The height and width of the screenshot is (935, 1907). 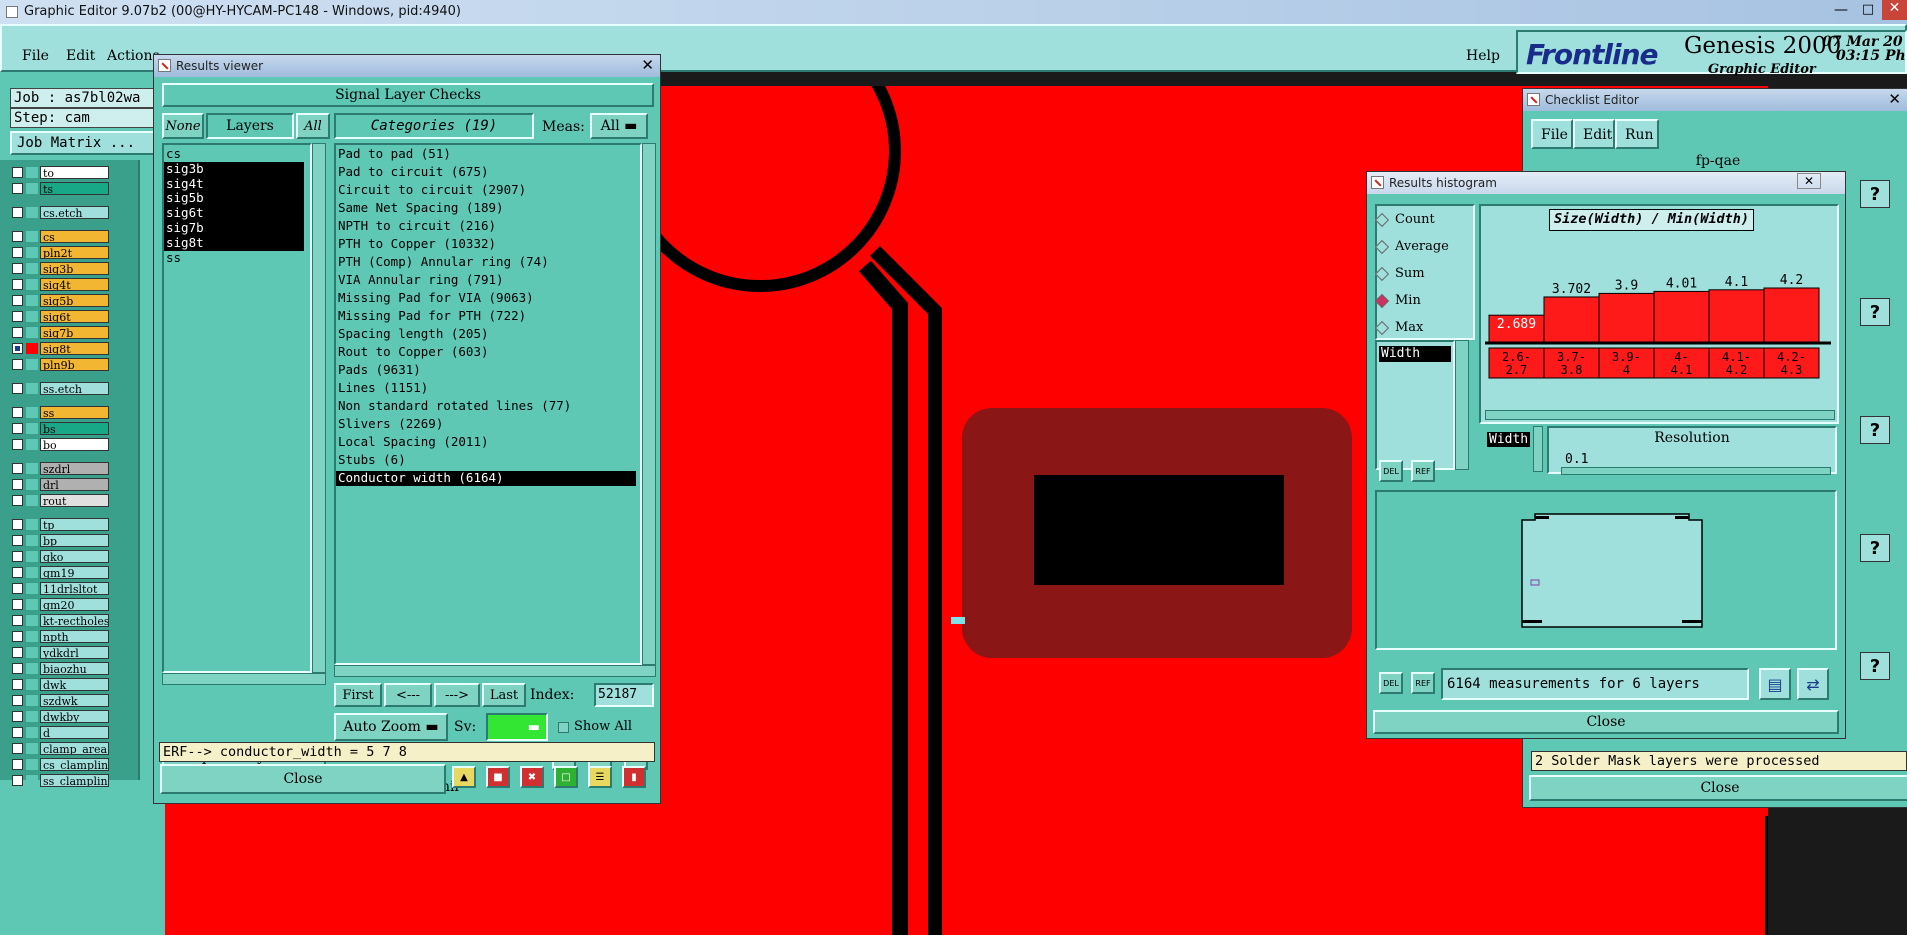 I want to click on resolution-slider, so click(x=1696, y=471).